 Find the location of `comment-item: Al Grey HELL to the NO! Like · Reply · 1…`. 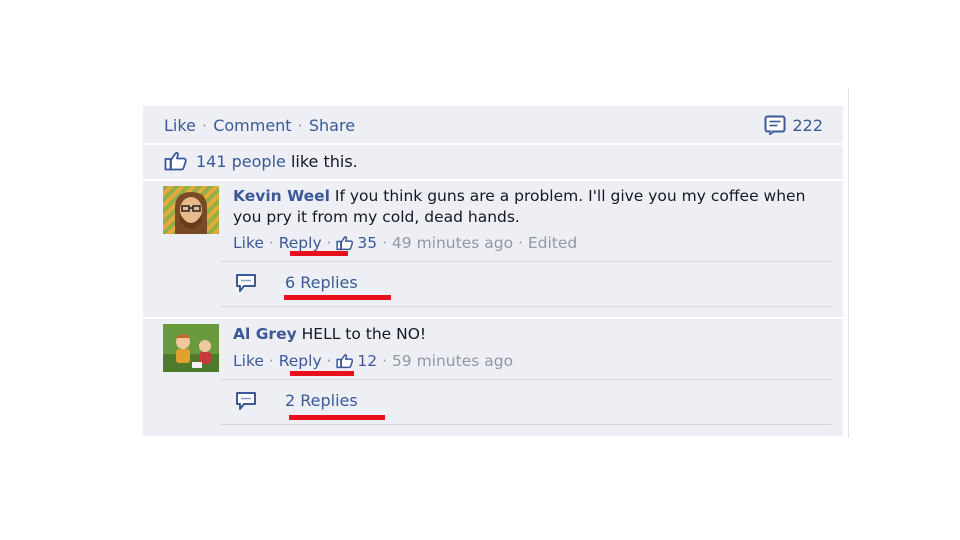

comment-item: Al Grey HELL to the NO! Like · Reply · 1… is located at coordinates (498, 379).